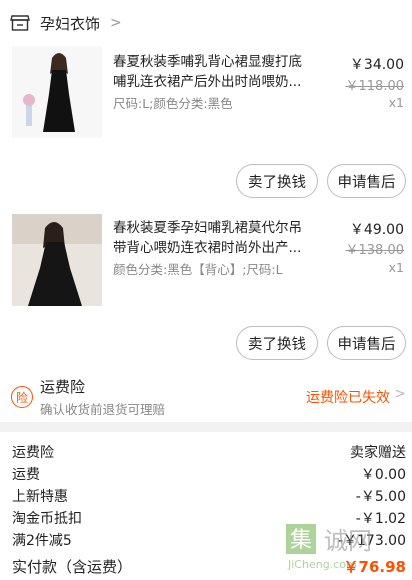 The width and height of the screenshot is (412, 580). Describe the element at coordinates (42, 541) in the screenshot. I see `summary-label: 满2件减5` at that location.